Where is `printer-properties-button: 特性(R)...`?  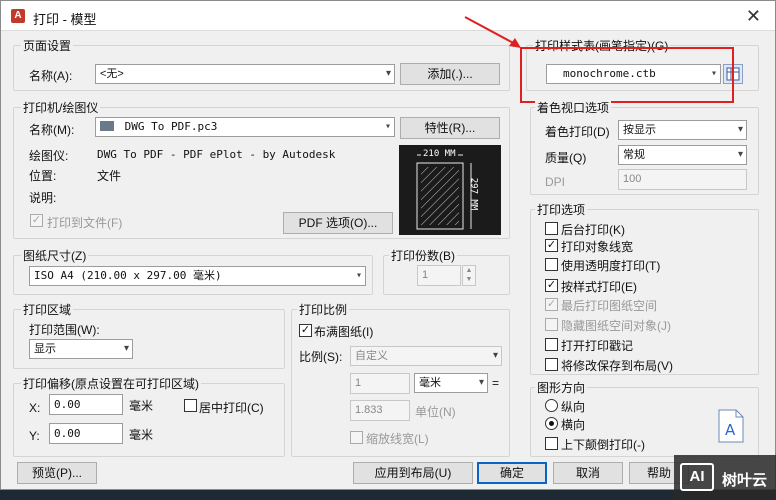
printer-properties-button: 特性(R)... is located at coordinates (450, 128).